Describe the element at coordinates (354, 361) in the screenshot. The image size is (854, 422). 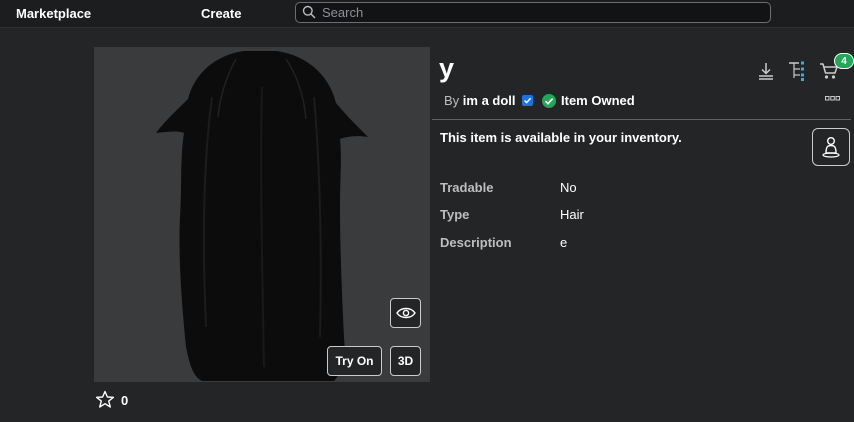
I see `try-on-button: Try On` at that location.